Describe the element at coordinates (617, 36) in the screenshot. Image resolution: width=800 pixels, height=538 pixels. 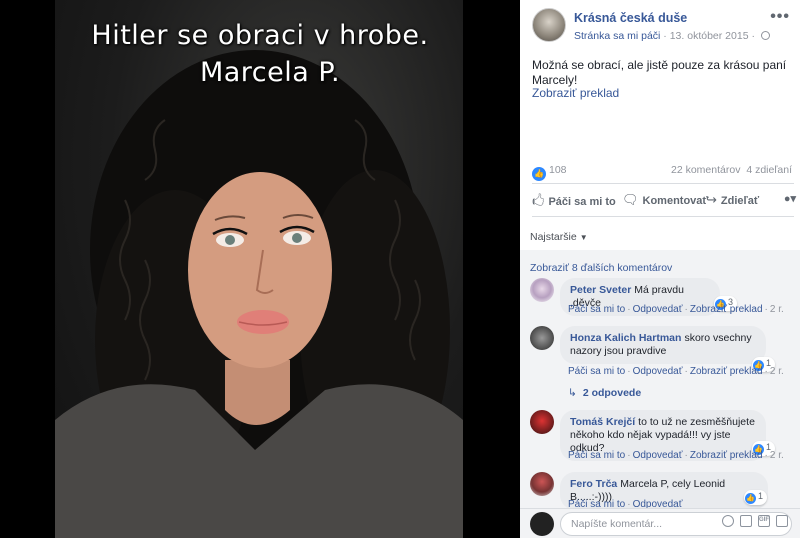
I see `page-like-status: Stránka sa mi páči` at that location.